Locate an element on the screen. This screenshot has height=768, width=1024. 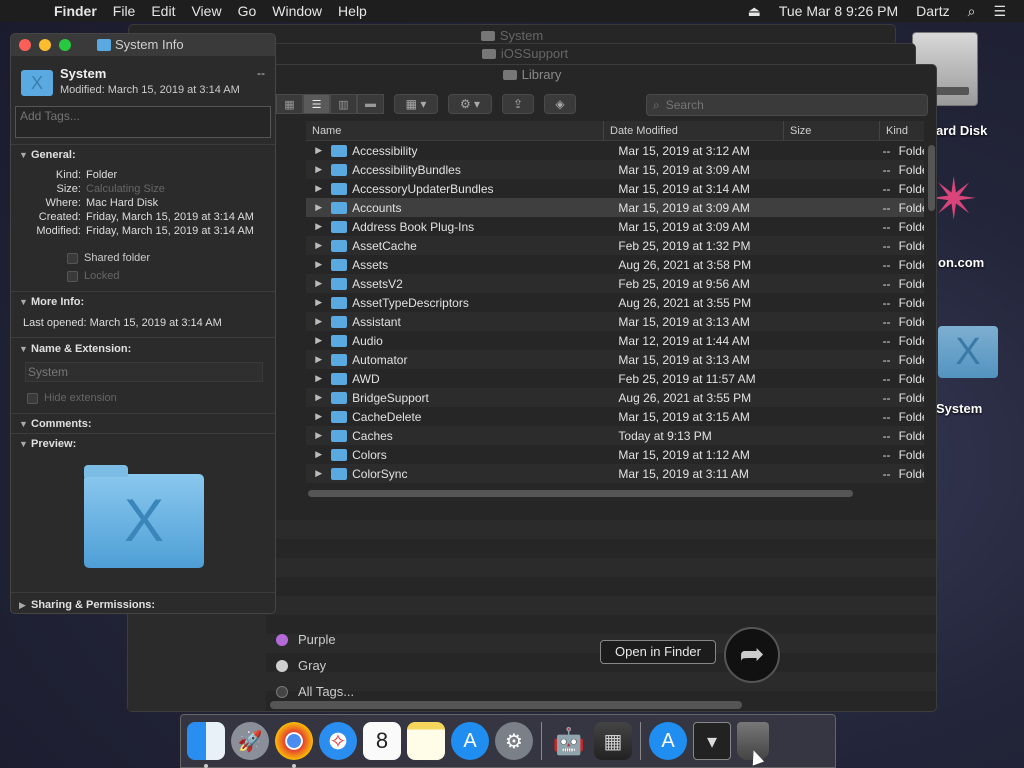
menu-edit: Edit is located at coordinates (163, 11).